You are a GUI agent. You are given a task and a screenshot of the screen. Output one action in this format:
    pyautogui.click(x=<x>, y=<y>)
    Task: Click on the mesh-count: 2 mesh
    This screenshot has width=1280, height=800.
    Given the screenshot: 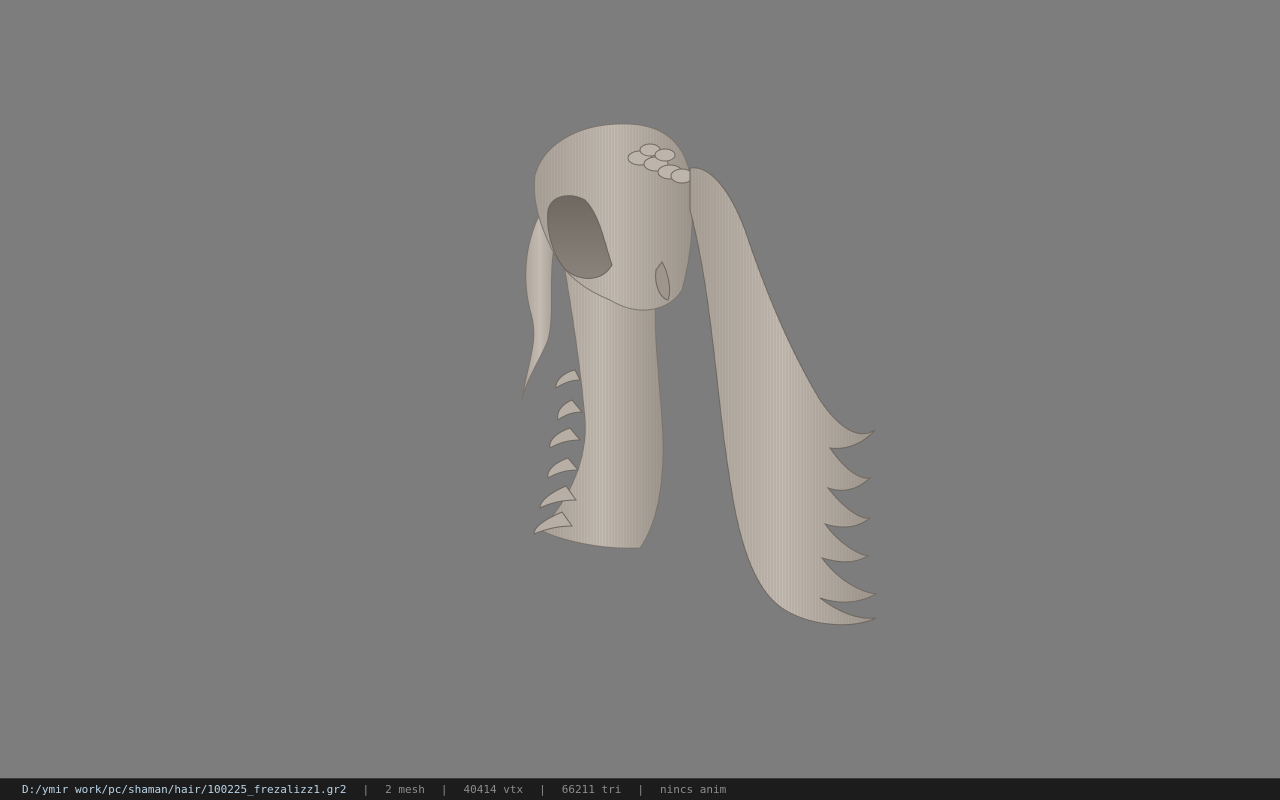 What is the action you would take?
    pyautogui.click(x=405, y=789)
    